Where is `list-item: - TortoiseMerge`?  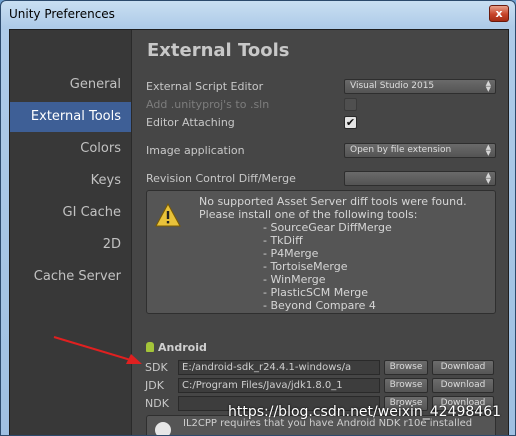
list-item: - TortoiseMerge is located at coordinates (305, 266).